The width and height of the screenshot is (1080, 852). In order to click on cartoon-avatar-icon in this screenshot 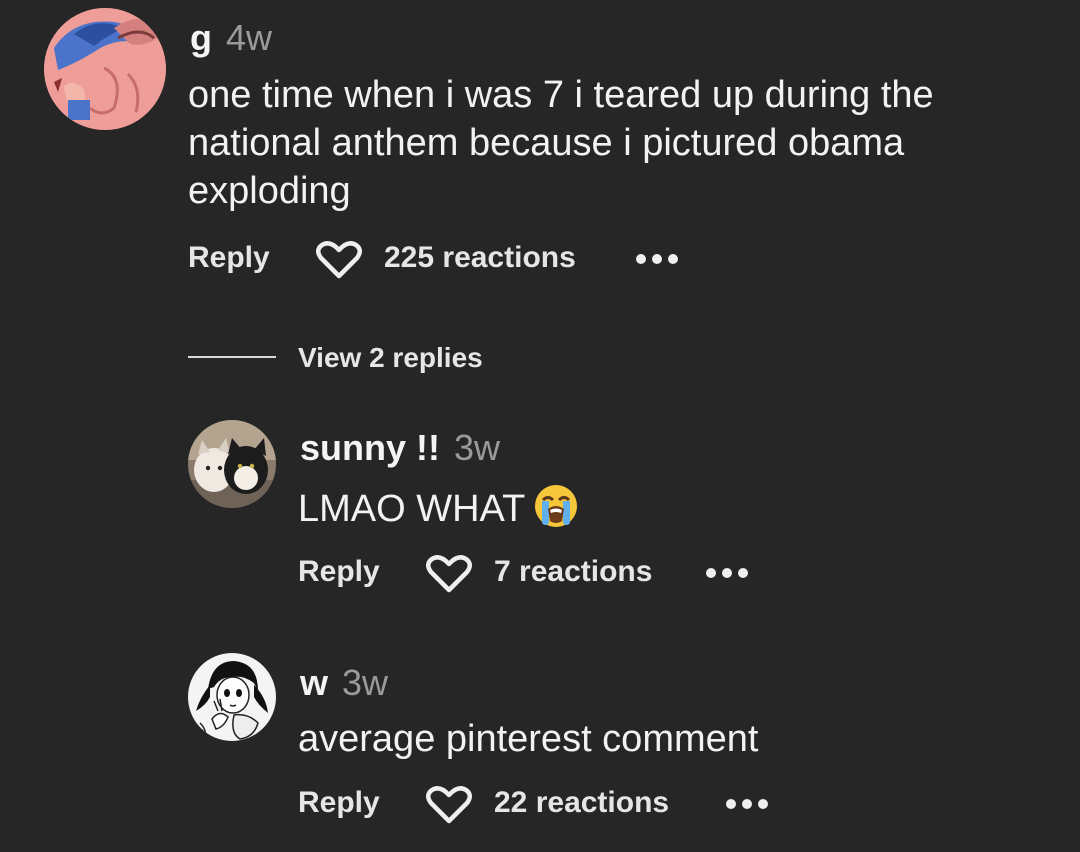, I will do `click(105, 69)`.